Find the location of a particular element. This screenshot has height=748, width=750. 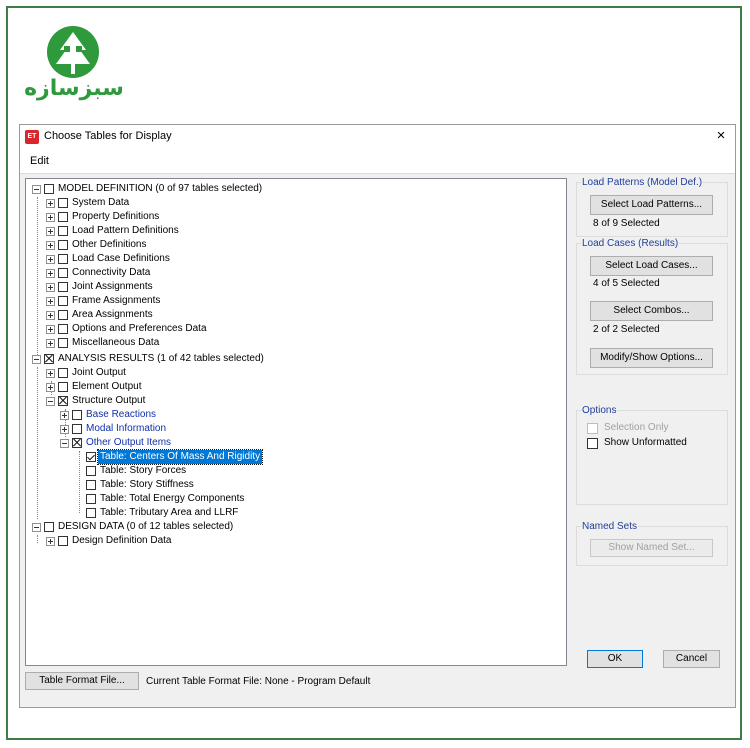

selection-only-checkbox is located at coordinates (592, 428).